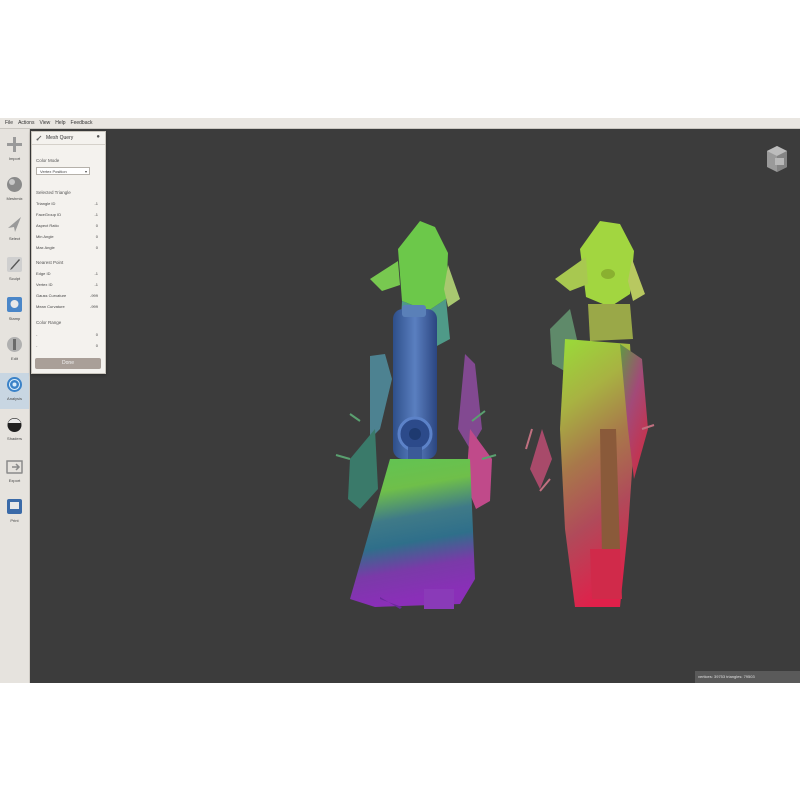 Image resolution: width=800 pixels, height=800 pixels. I want to click on tool-import: Import, so click(14, 151).